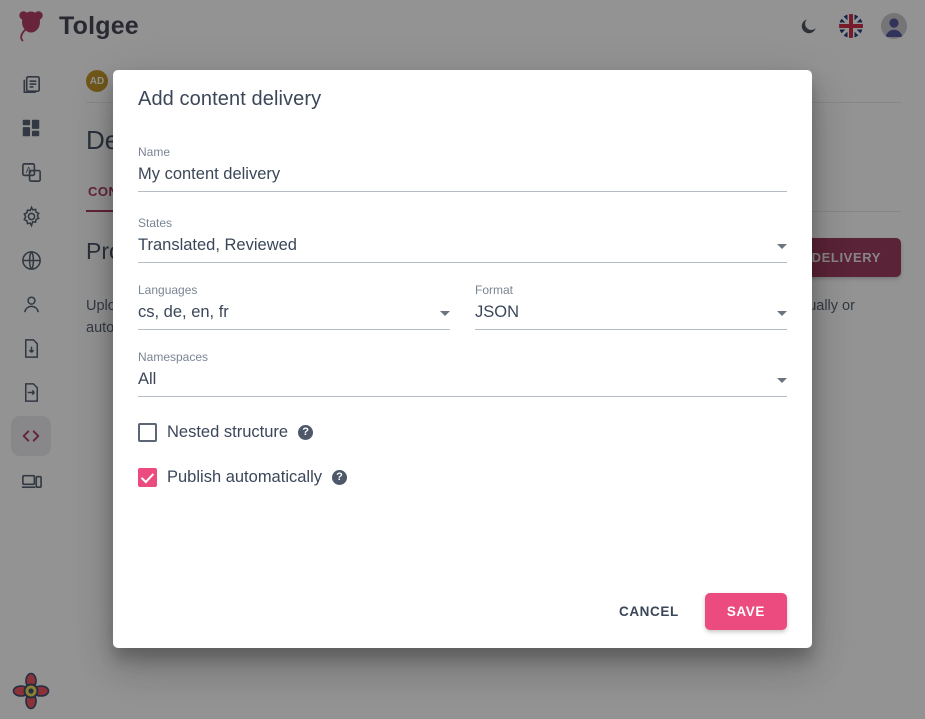 This screenshot has height=719, width=925. Describe the element at coordinates (147, 432) in the screenshot. I see `nested-structure-checkbox` at that location.